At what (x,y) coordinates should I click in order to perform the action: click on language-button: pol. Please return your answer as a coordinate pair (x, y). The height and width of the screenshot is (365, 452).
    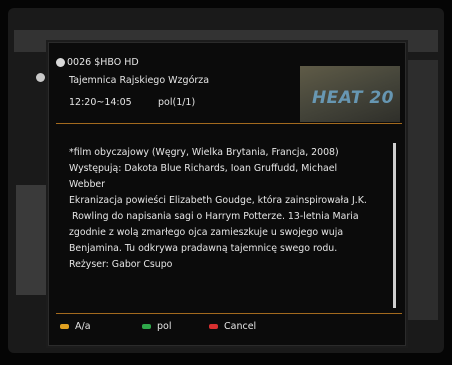
    Looking at the image, I should click on (156, 326).